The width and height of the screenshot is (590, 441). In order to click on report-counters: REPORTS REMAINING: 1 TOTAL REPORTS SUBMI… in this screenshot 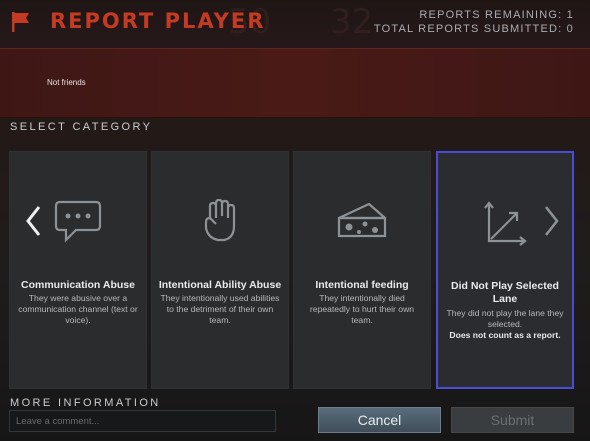, I will do `click(474, 22)`.